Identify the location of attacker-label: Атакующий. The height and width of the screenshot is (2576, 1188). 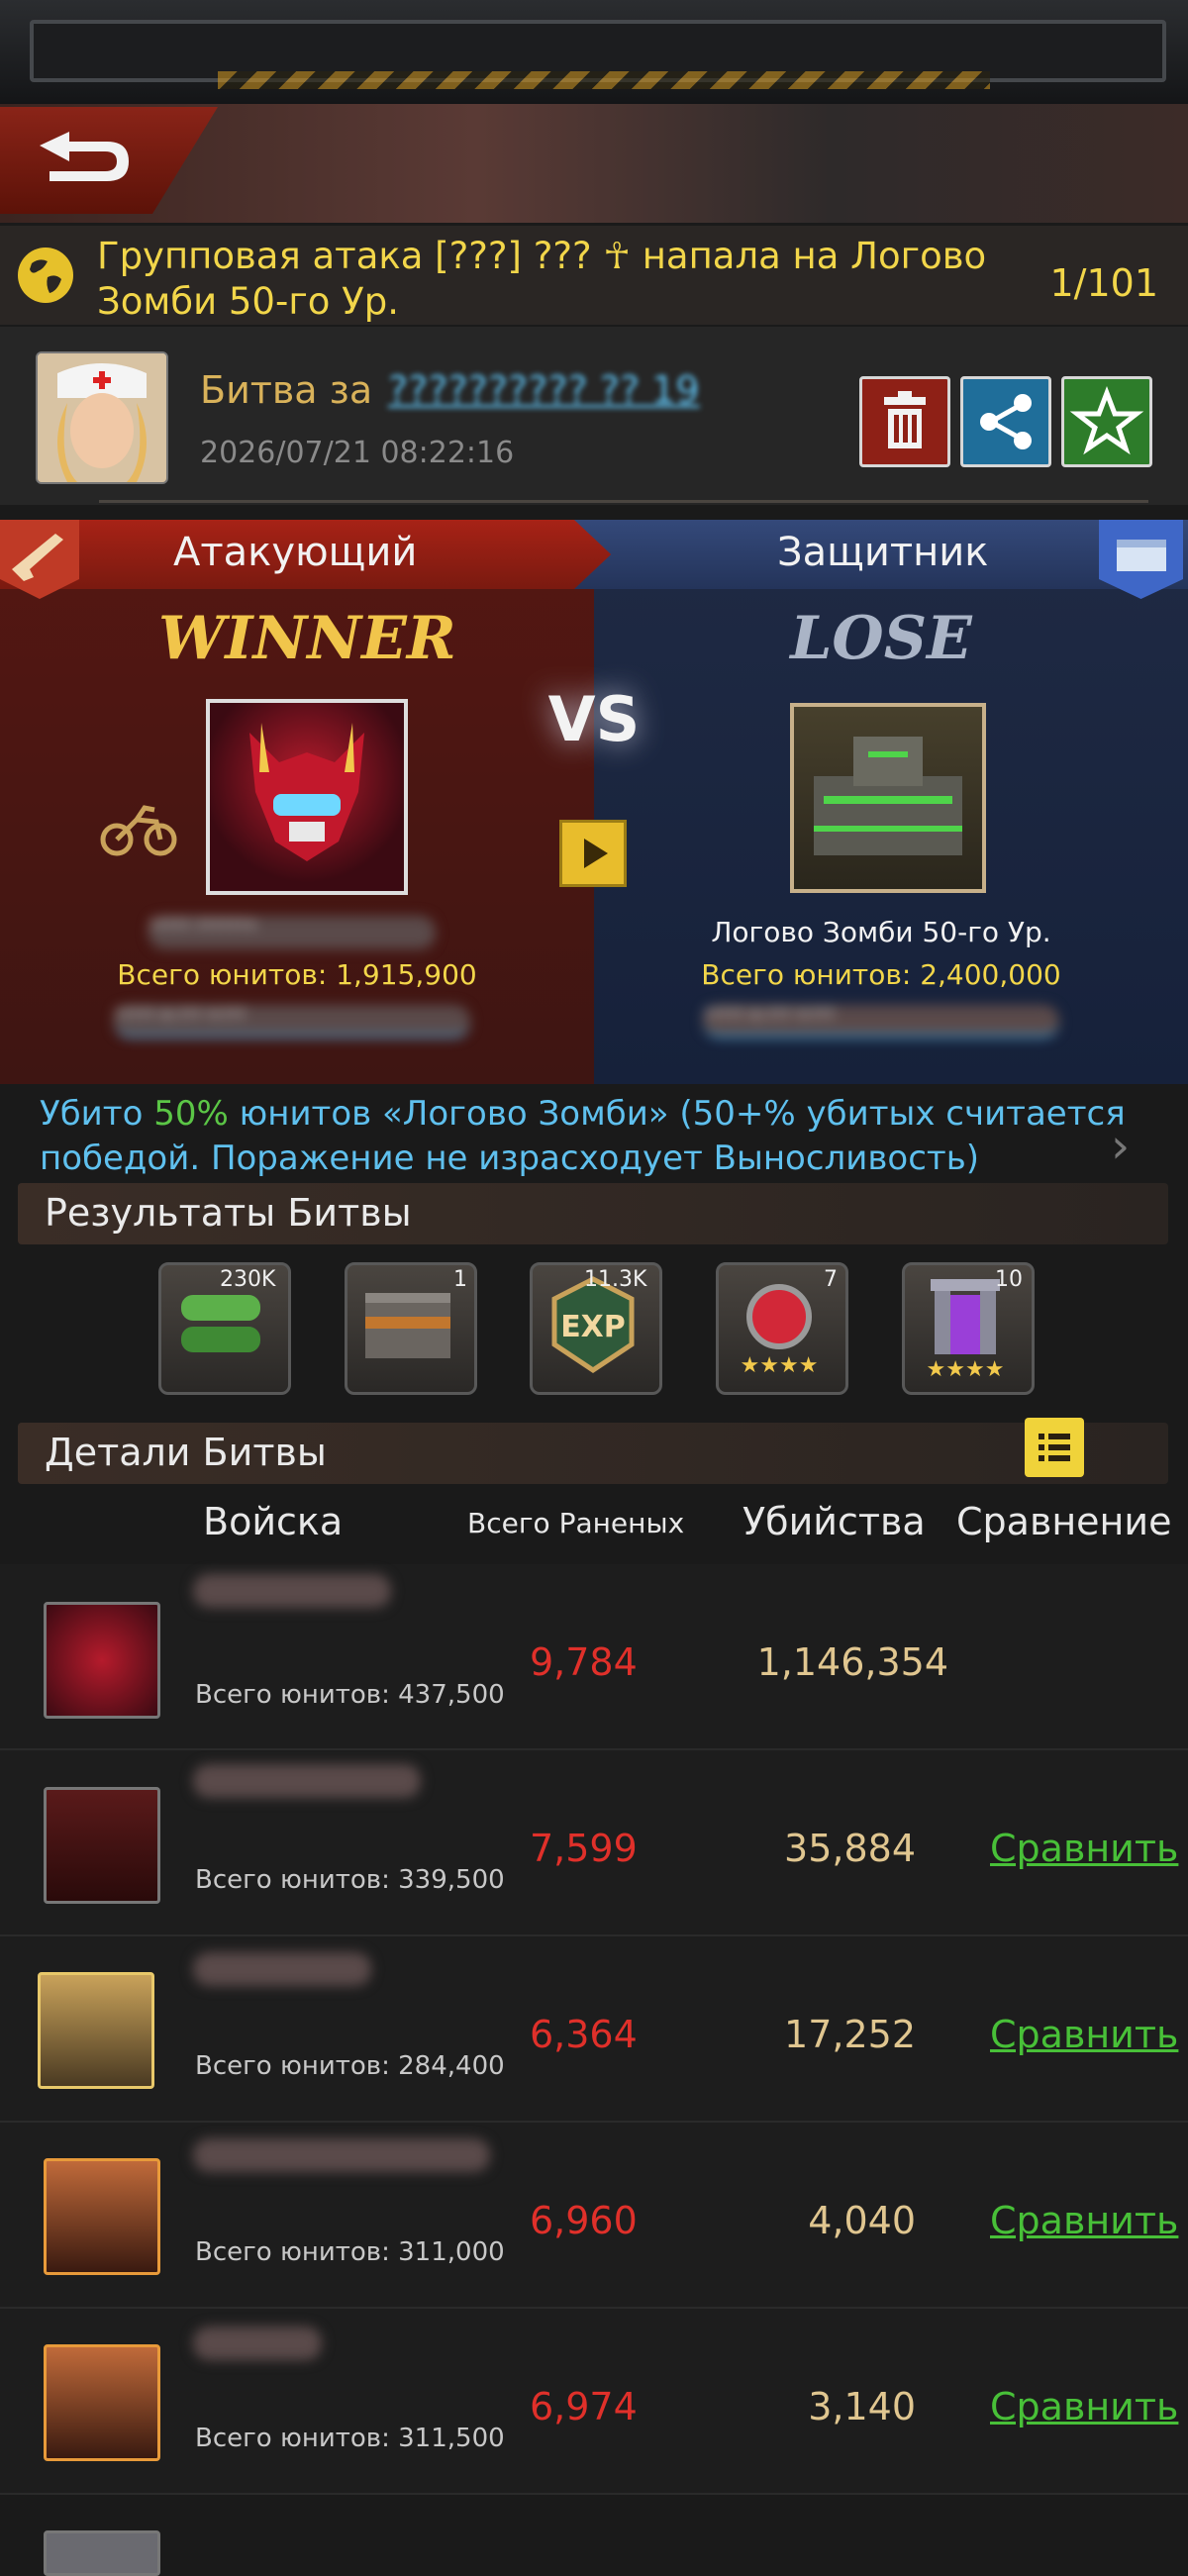
(295, 553).